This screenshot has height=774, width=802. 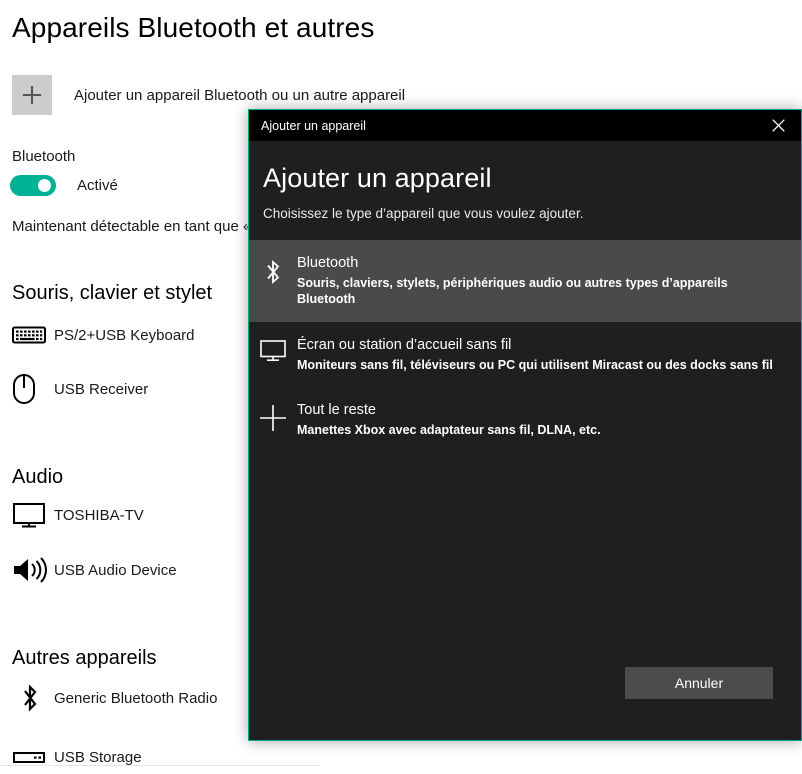 I want to click on device-row: Generic Bluetooth Radio, so click(x=127, y=698).